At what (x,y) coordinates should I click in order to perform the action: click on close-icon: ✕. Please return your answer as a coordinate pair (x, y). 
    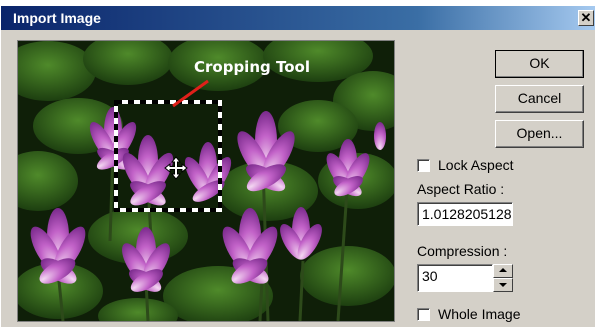
    Looking at the image, I should click on (586, 17).